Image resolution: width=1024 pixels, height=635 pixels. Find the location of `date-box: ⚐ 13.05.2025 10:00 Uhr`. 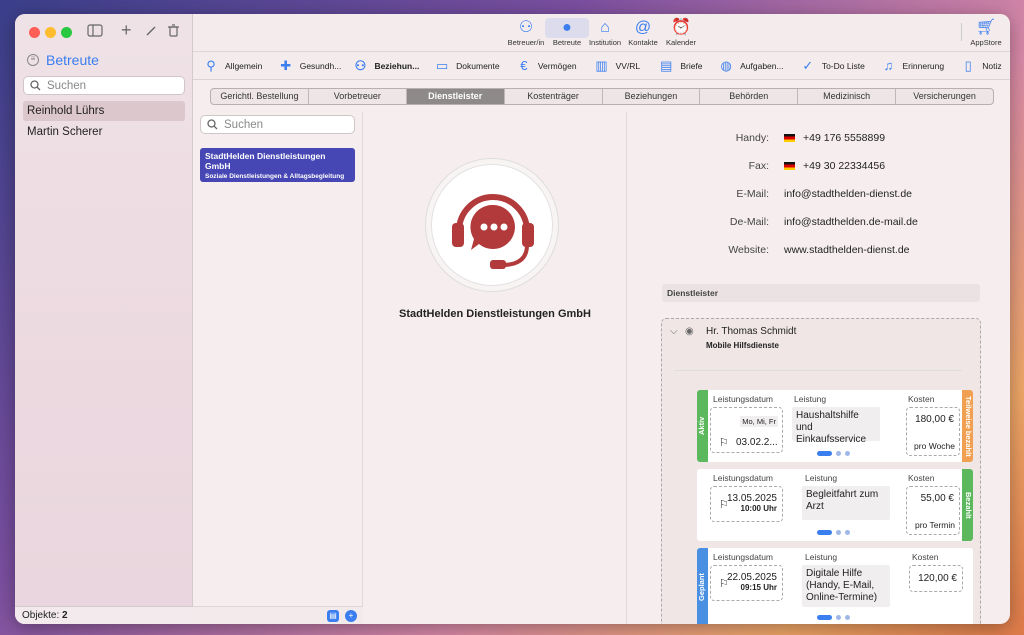

date-box: ⚐ 13.05.2025 10:00 Uhr is located at coordinates (746, 504).